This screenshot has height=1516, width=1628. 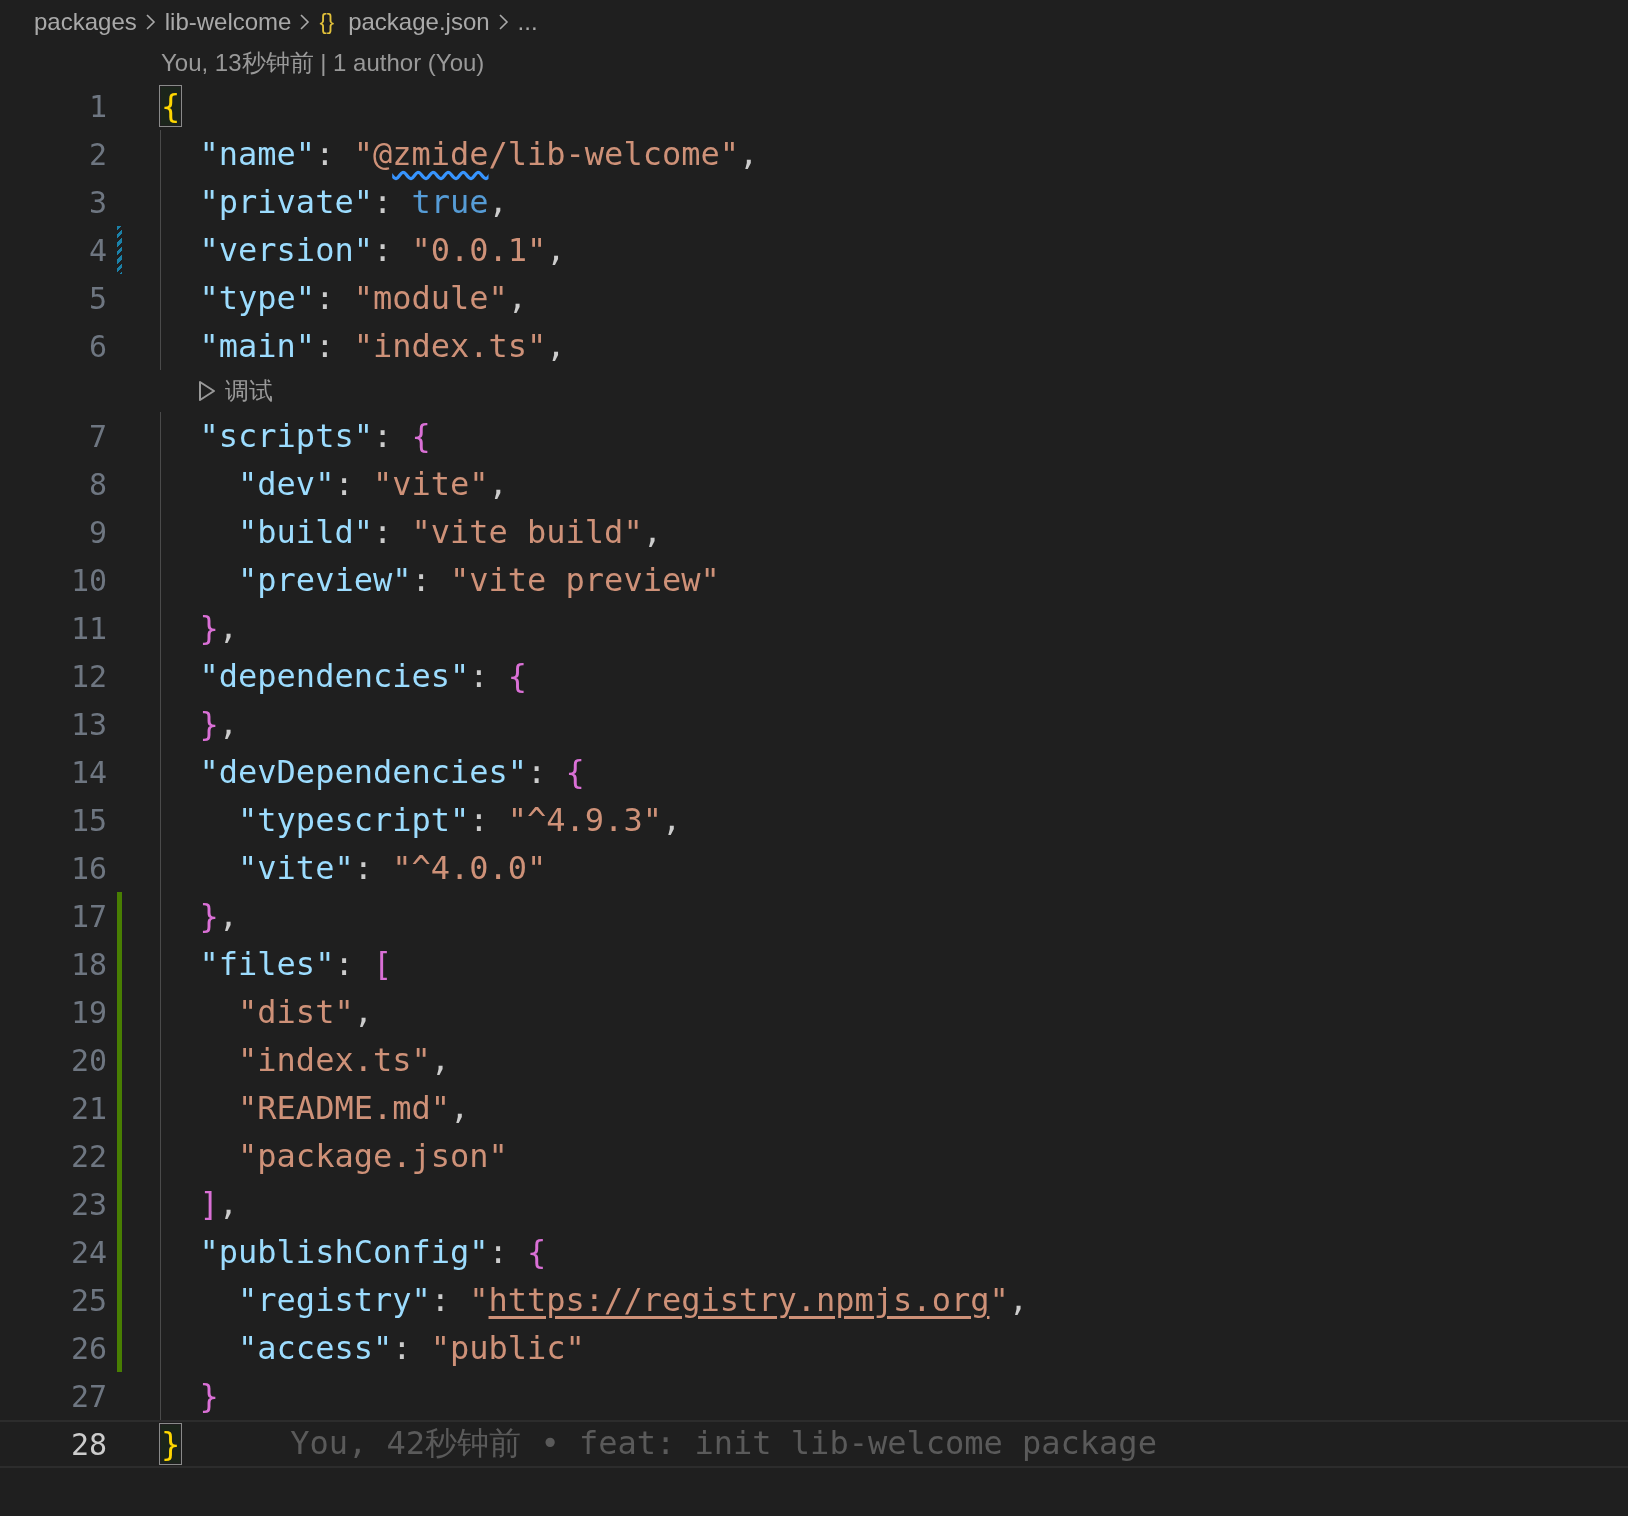 What do you see at coordinates (97, 250) in the screenshot?
I see `line-number: 4` at bounding box center [97, 250].